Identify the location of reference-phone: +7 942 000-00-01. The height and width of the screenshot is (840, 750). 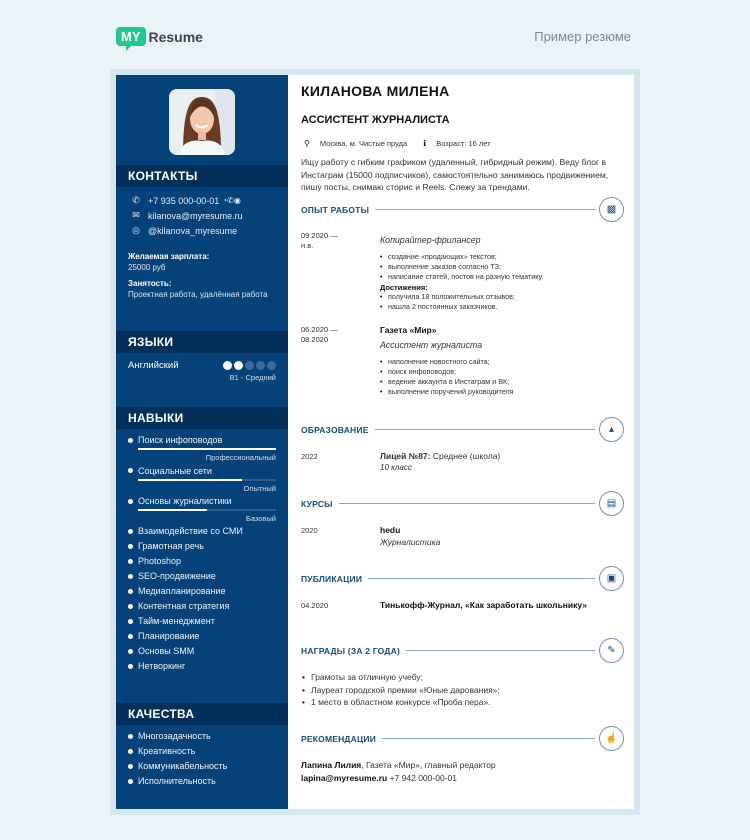
(422, 777).